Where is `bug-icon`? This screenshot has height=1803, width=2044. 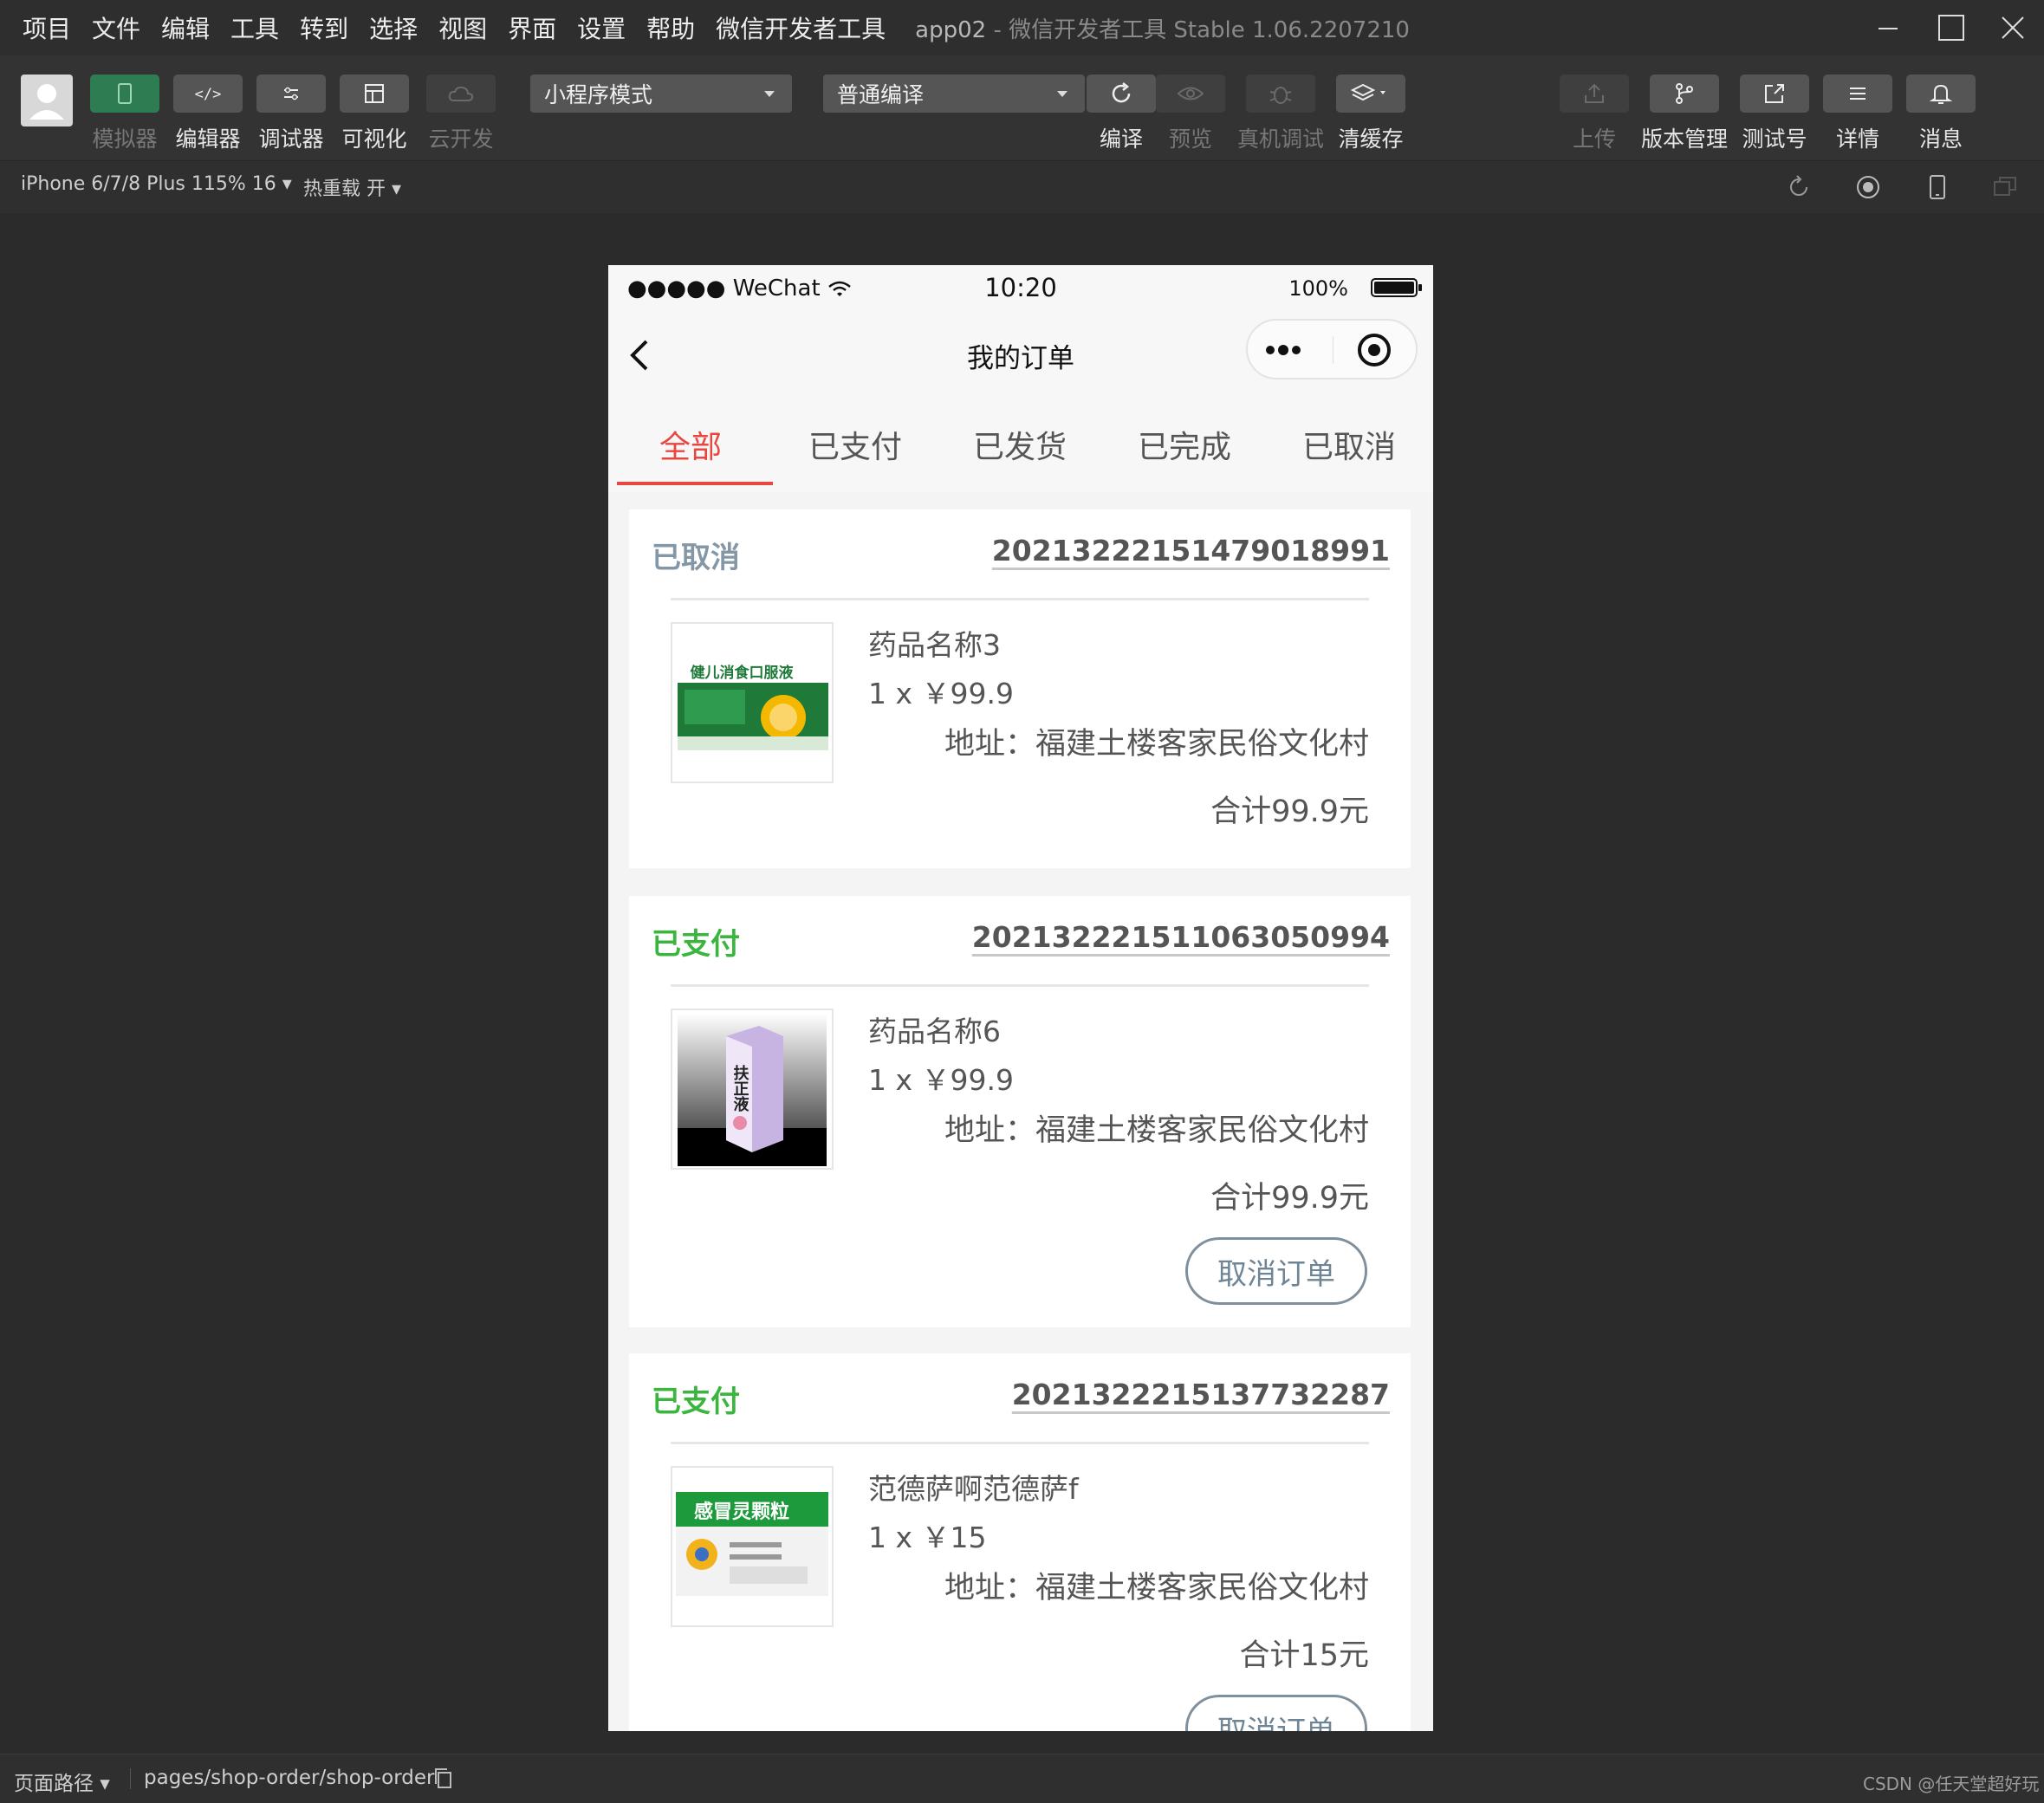 bug-icon is located at coordinates (1281, 96).